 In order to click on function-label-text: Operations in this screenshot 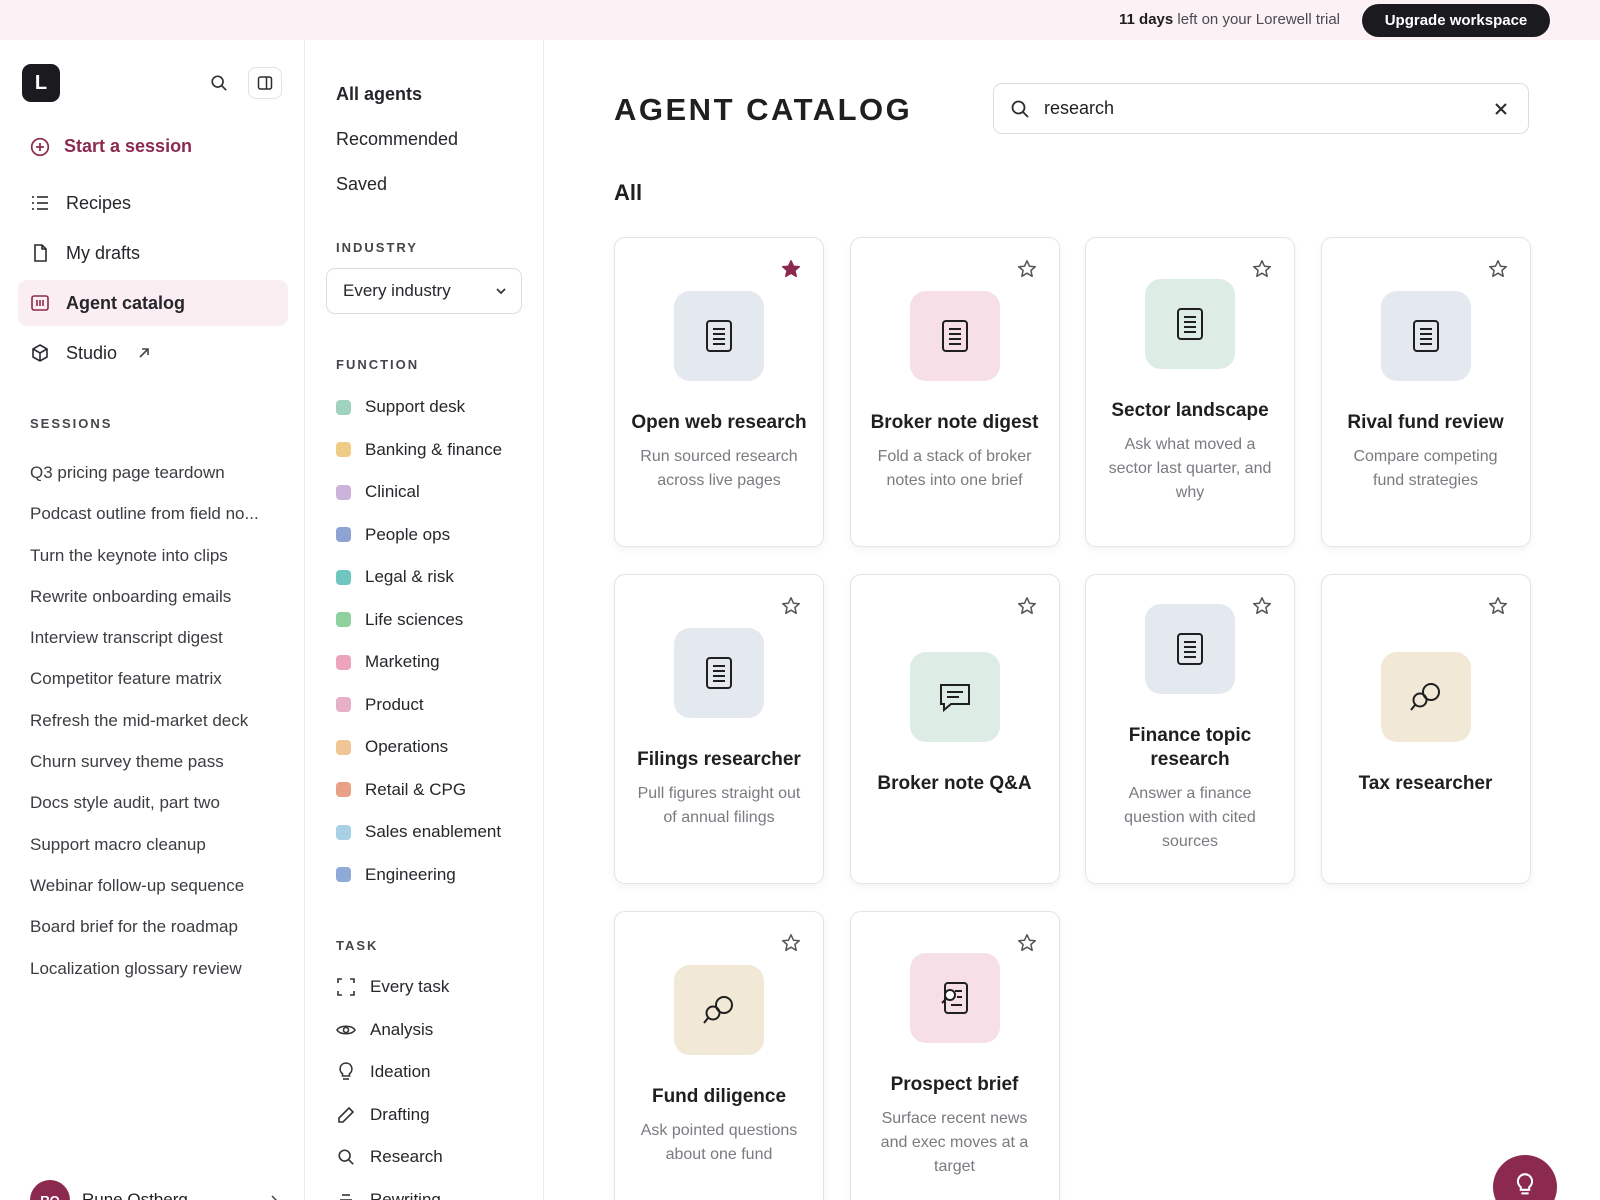, I will do `click(407, 747)`.